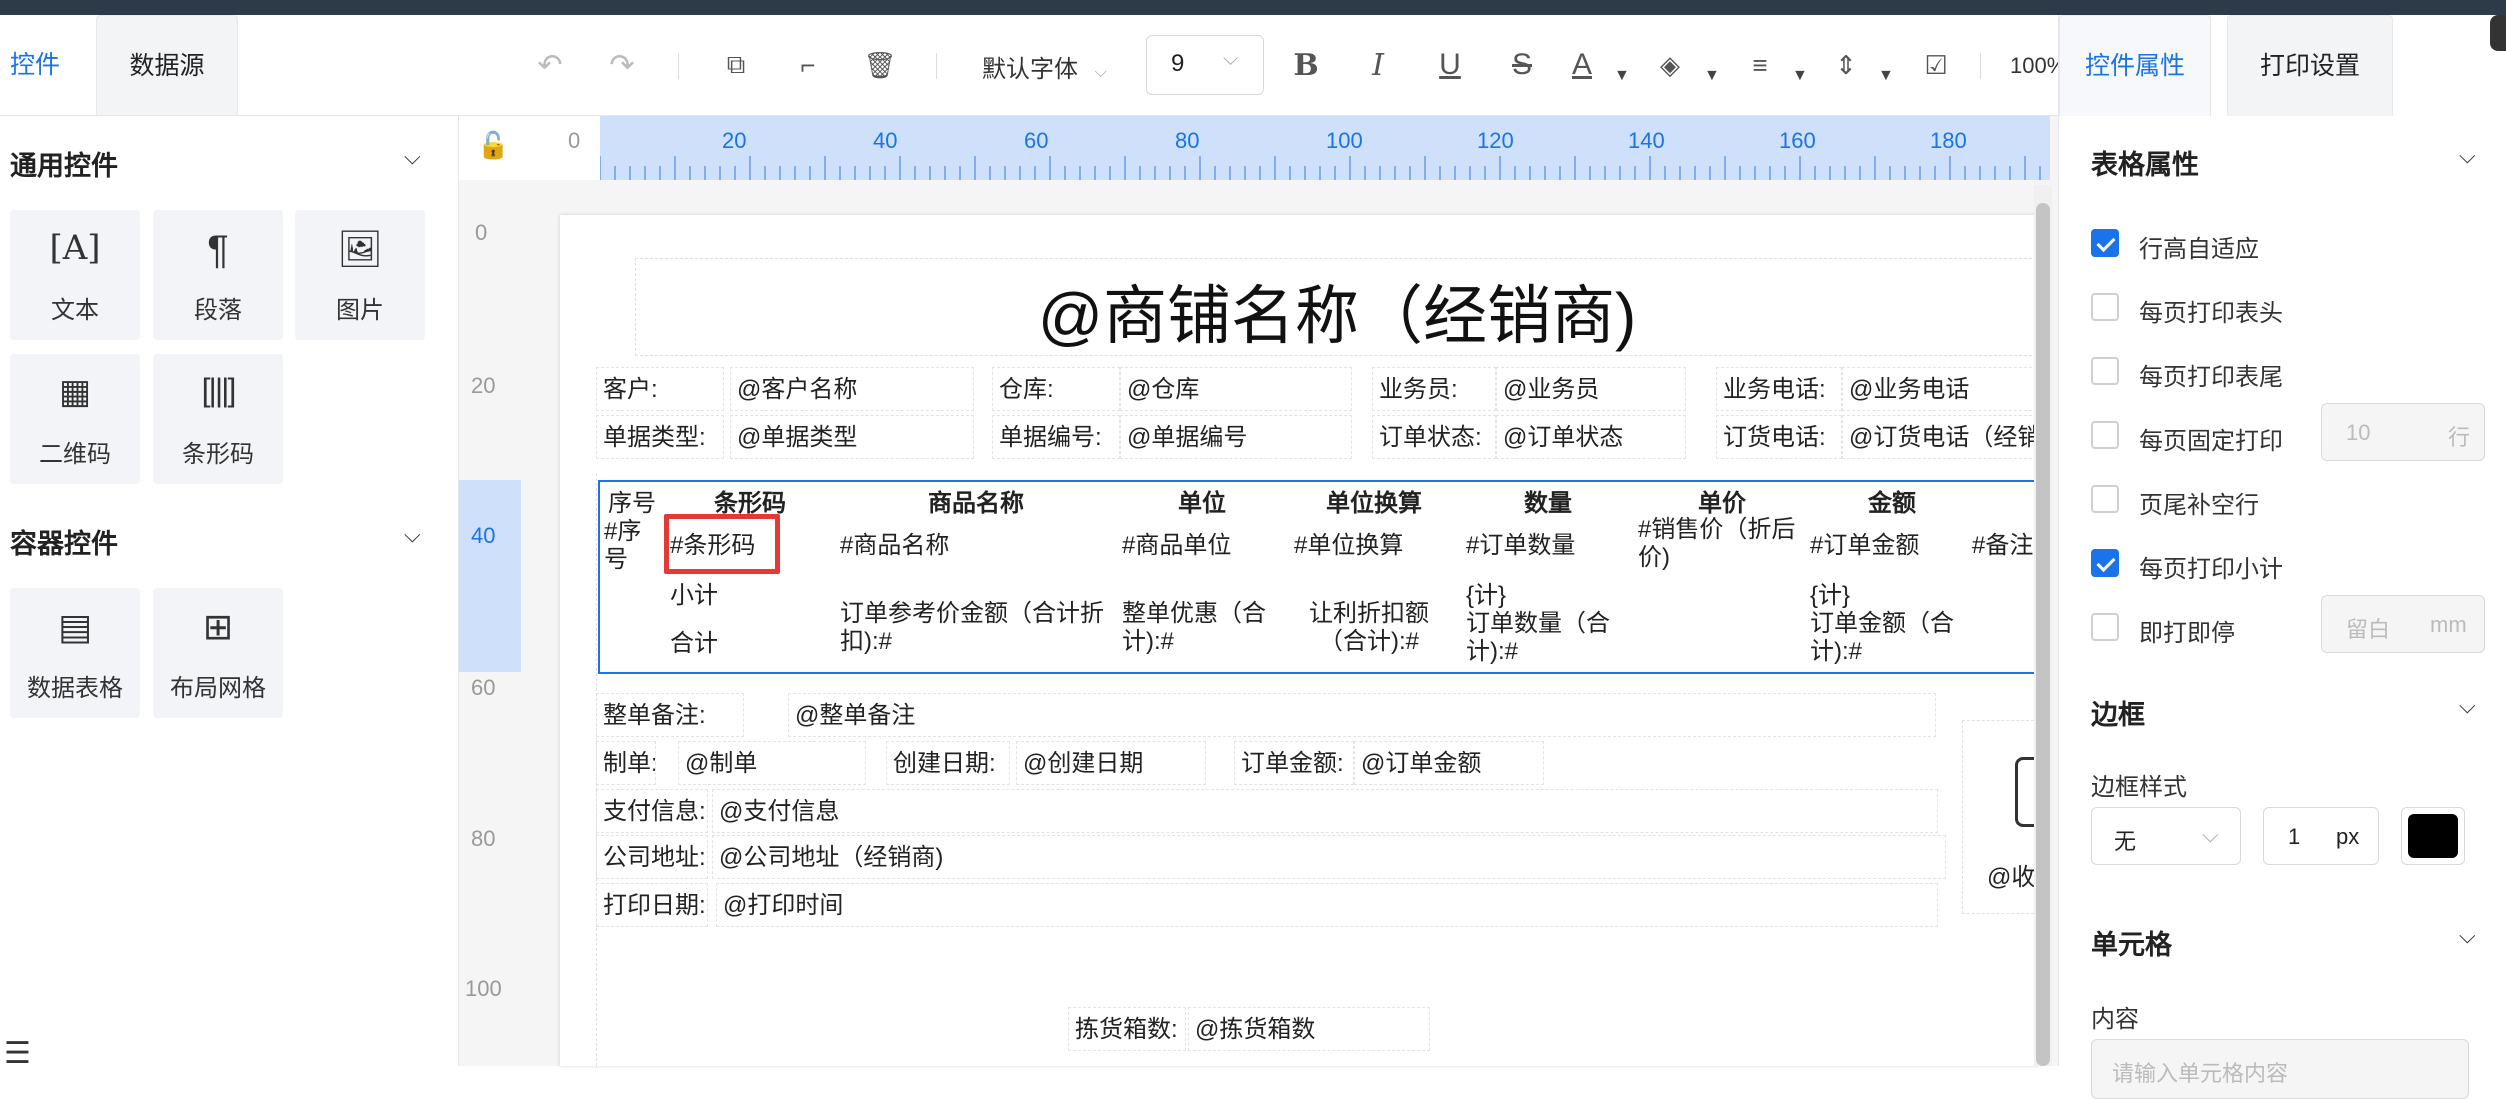 This screenshot has height=1099, width=2506. Describe the element at coordinates (2105, 563) in the screenshot. I see `checkbox-print-subtotal` at that location.